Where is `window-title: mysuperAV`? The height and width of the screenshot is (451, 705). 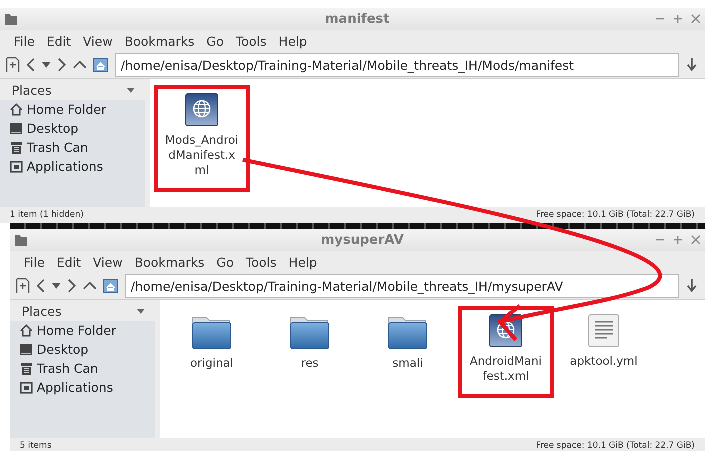 window-title: mysuperAV is located at coordinates (362, 240).